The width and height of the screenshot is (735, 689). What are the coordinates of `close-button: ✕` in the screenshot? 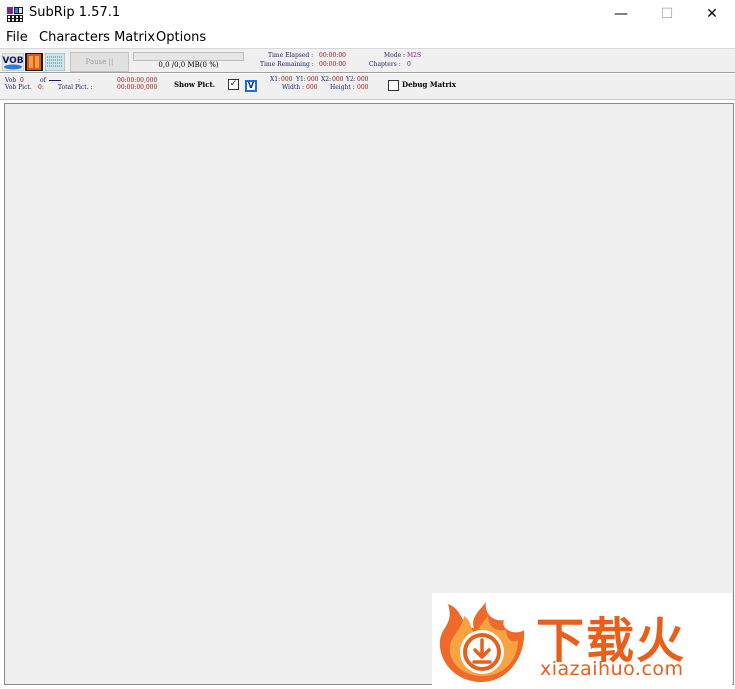 It's located at (712, 14).